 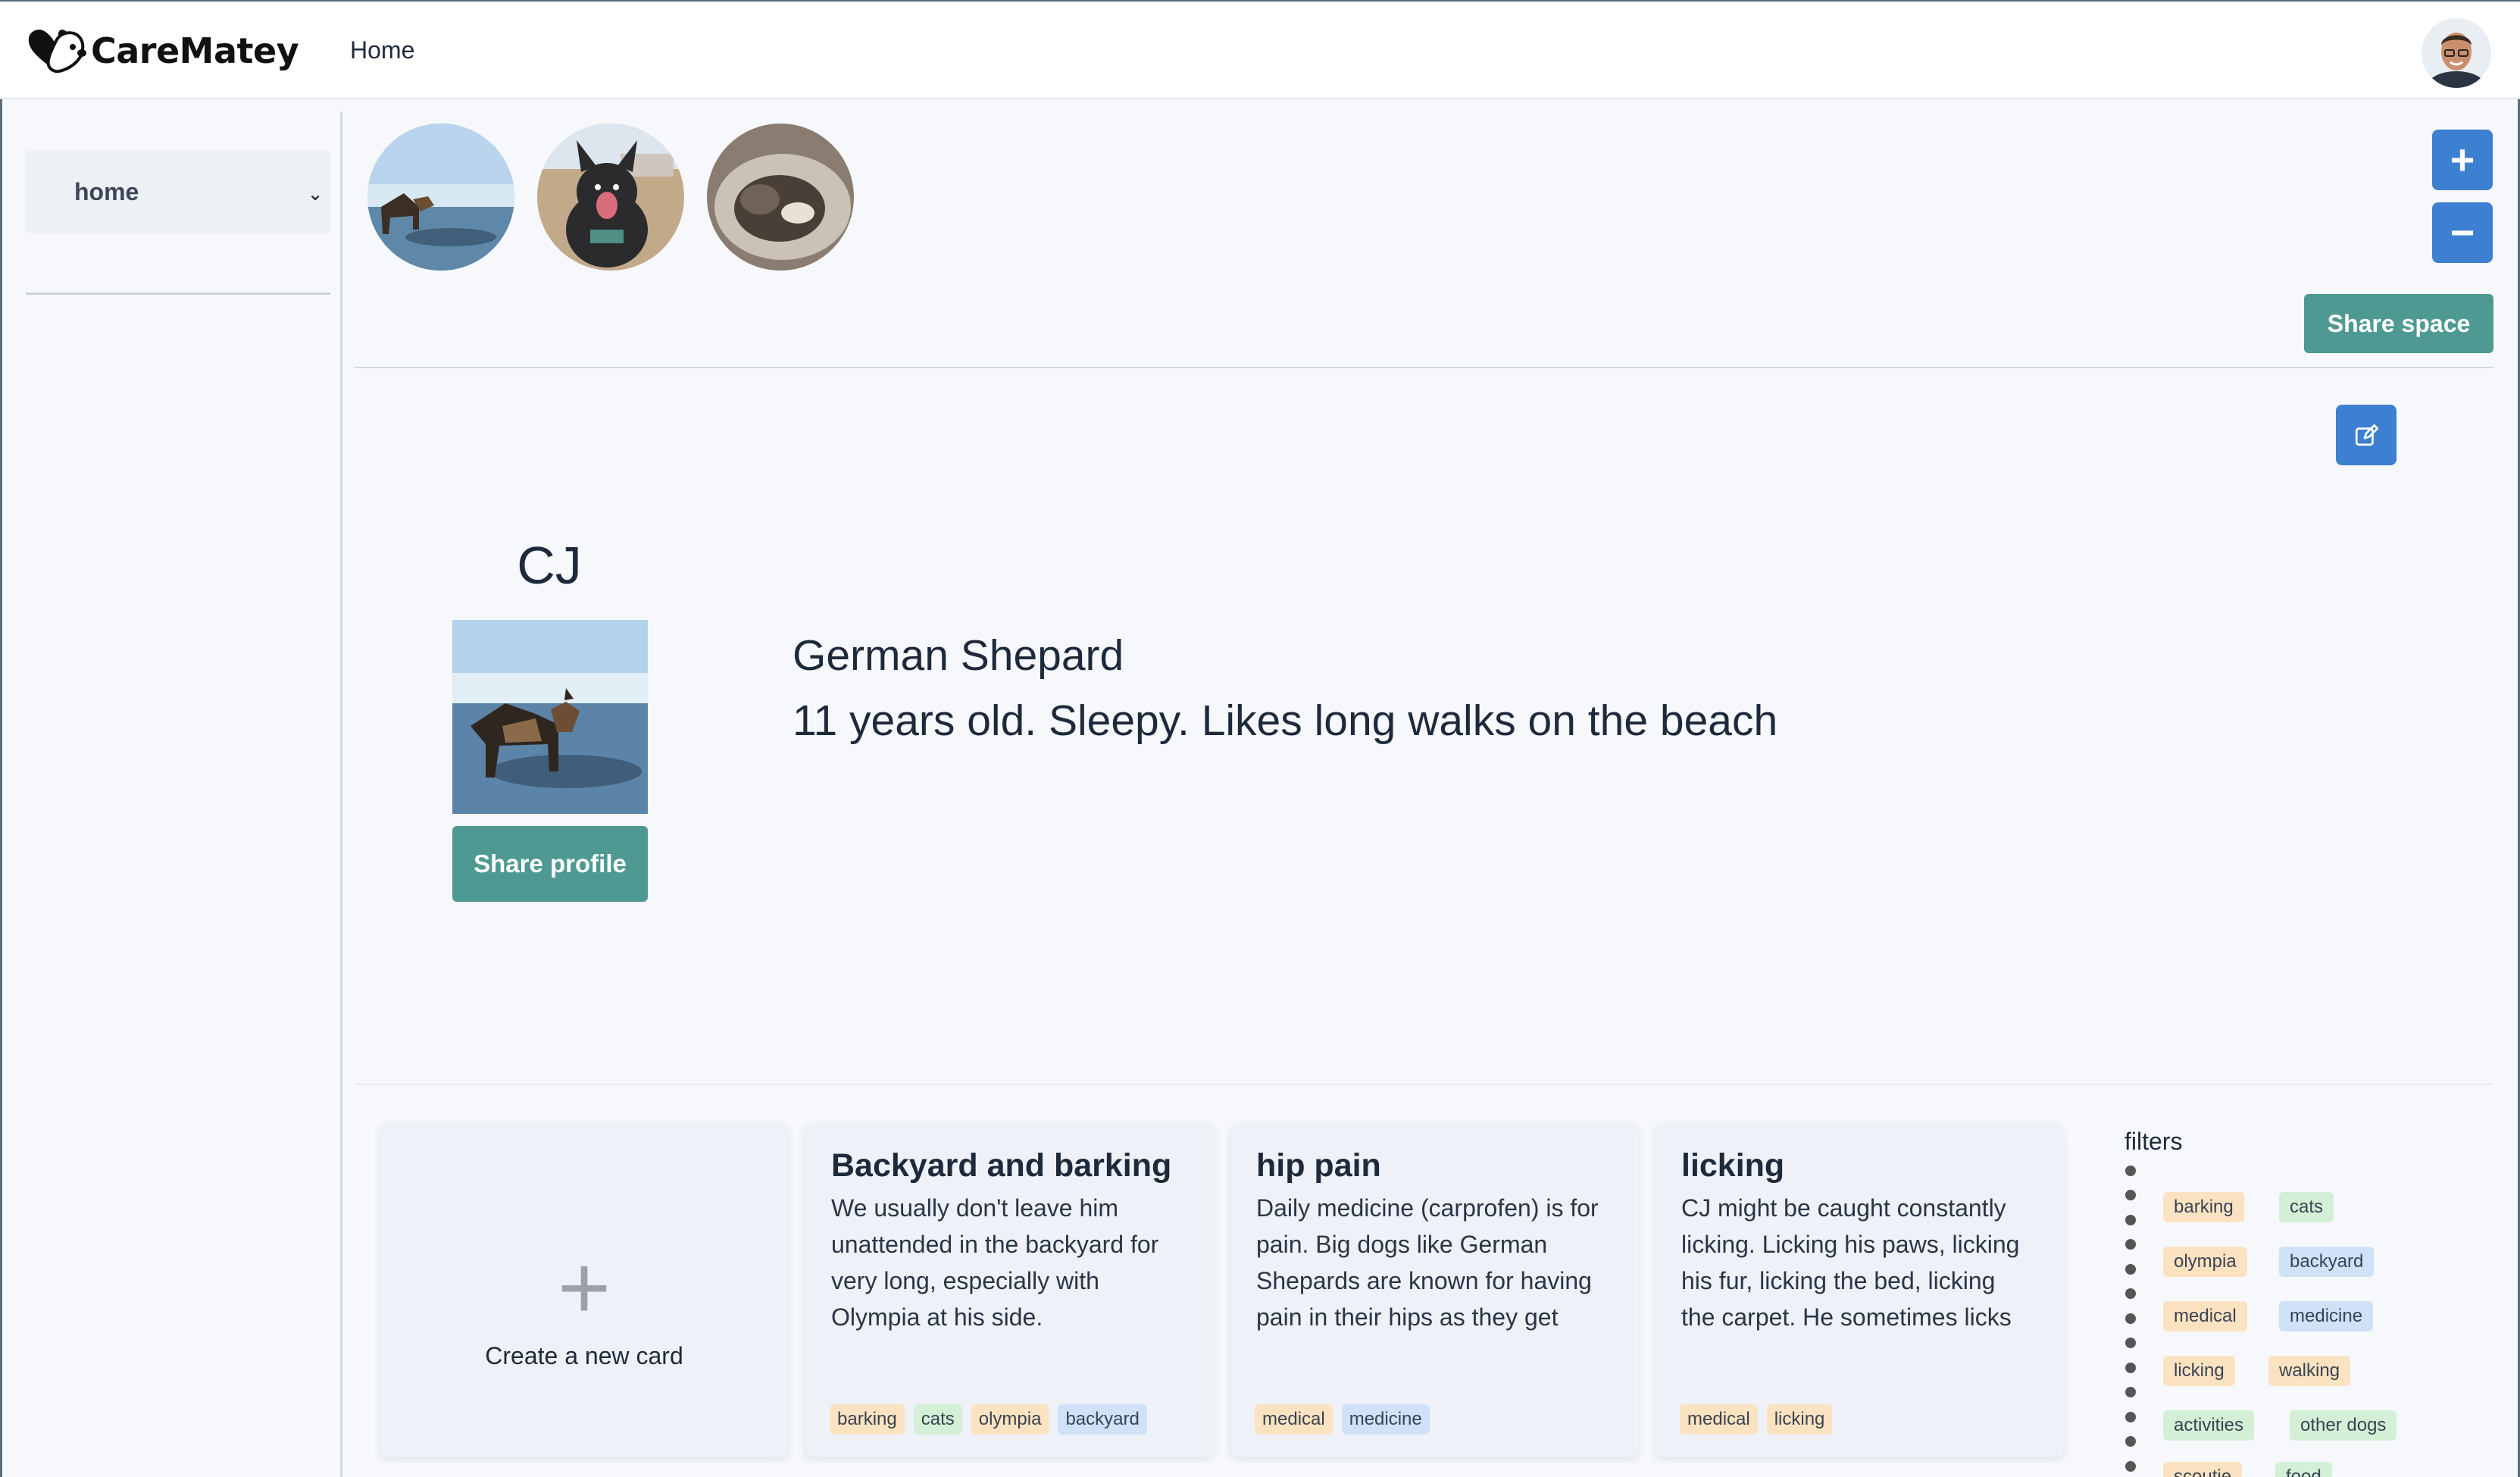 I want to click on cards-divider, so click(x=1424, y=1084).